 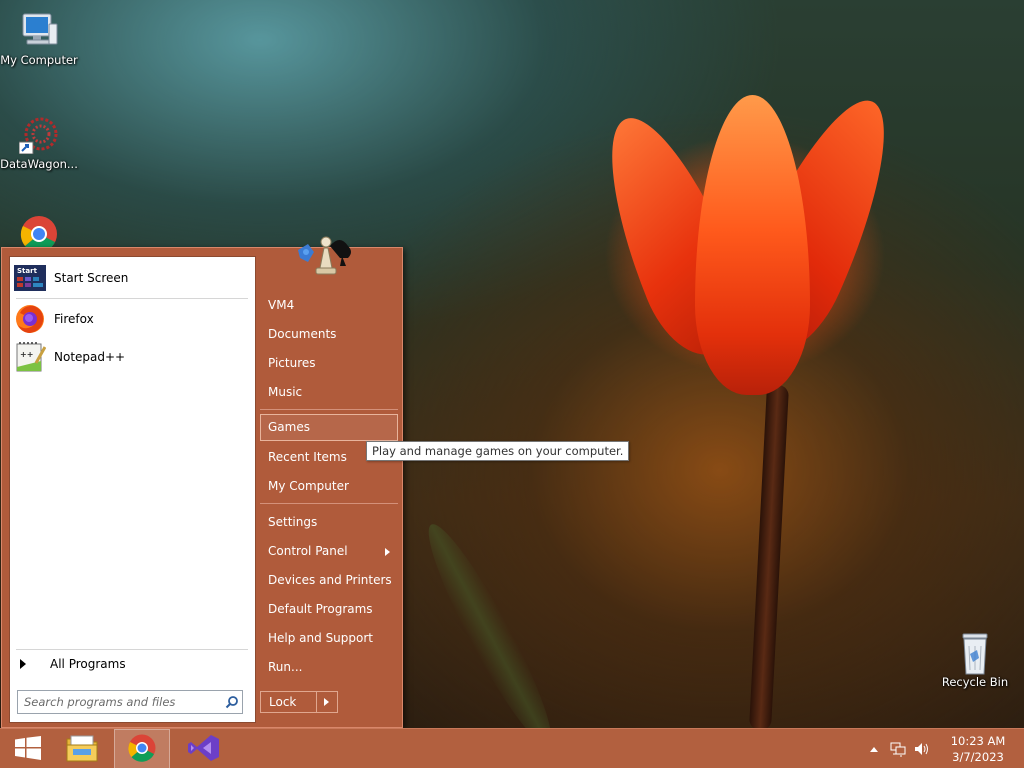 I want to click on visual-studio-icon, so click(x=204, y=749).